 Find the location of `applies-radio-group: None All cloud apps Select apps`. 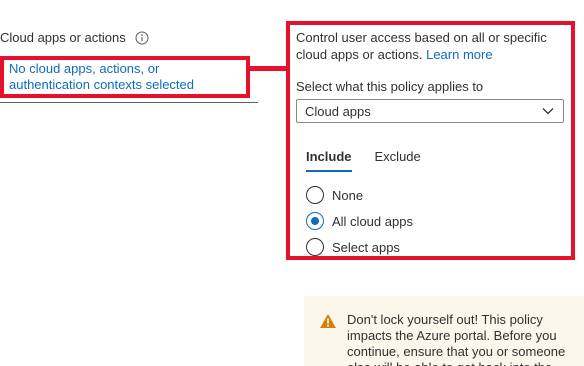

applies-radio-group: None All cloud apps Select apps is located at coordinates (430, 221).